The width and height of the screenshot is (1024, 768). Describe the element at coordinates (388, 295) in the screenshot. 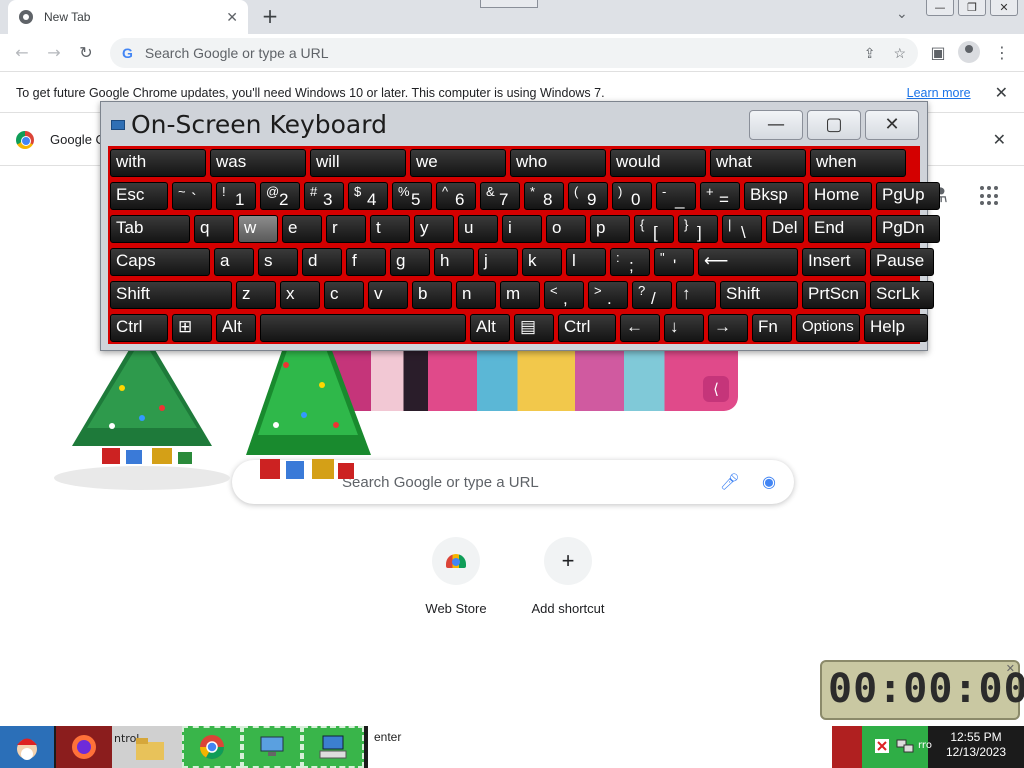

I see `osk-key-v: v` at that location.